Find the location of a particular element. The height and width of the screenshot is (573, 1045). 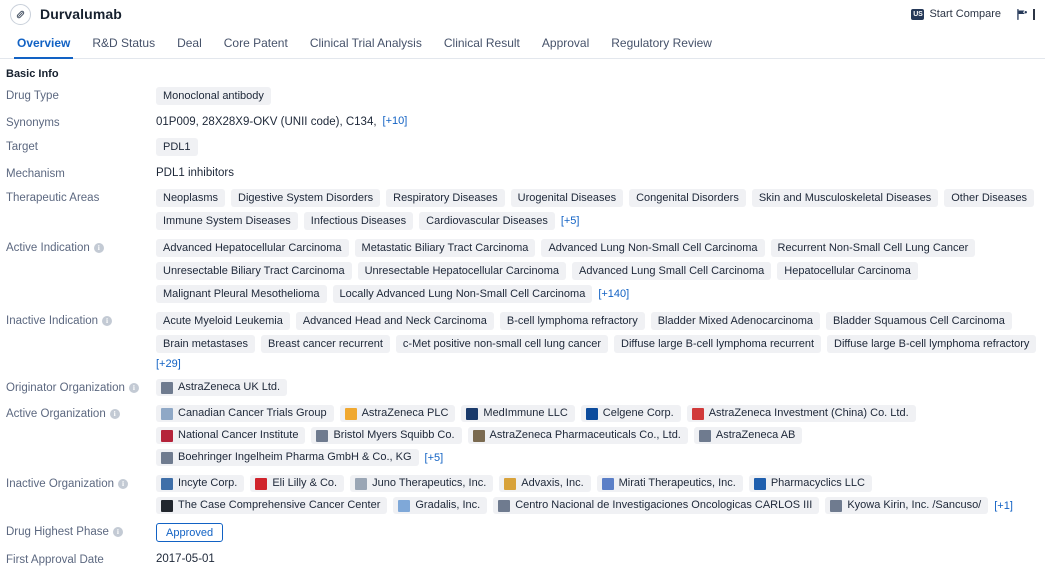

chip-item: Congenital Disorders is located at coordinates (687, 198).